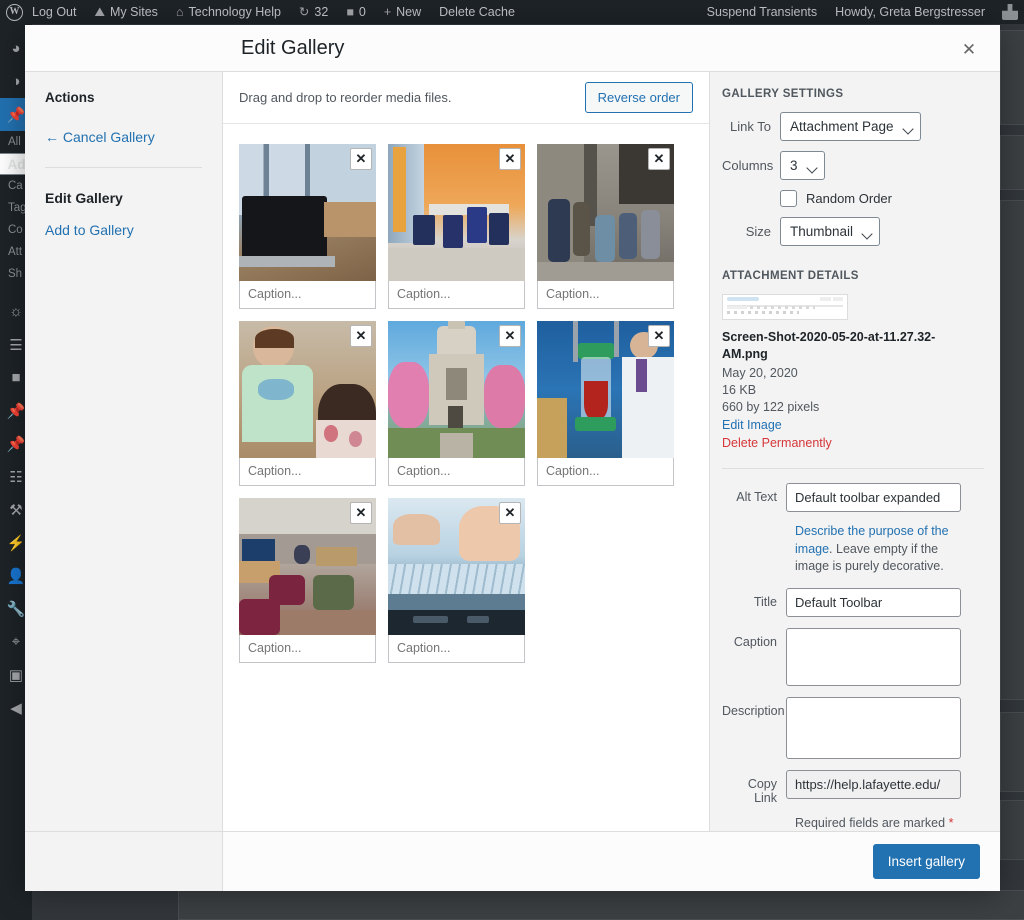 This screenshot has width=1024, height=920. Describe the element at coordinates (873, 656) in the screenshot. I see `caption-field` at that location.